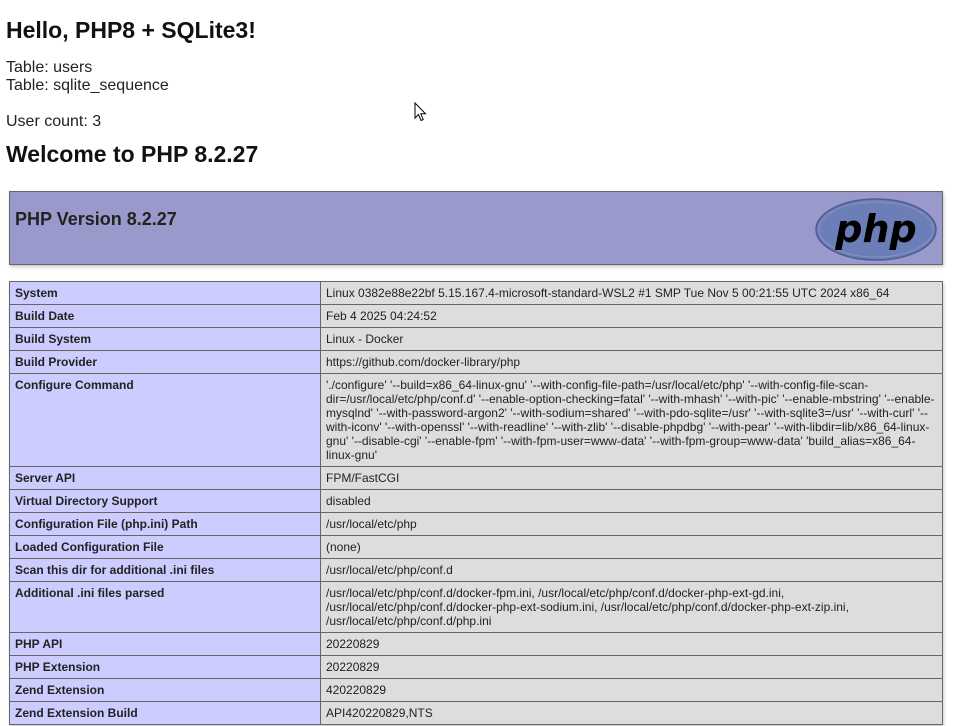 This screenshot has height=726, width=953. I want to click on row-key: Virtual Directory Support, so click(165, 501).